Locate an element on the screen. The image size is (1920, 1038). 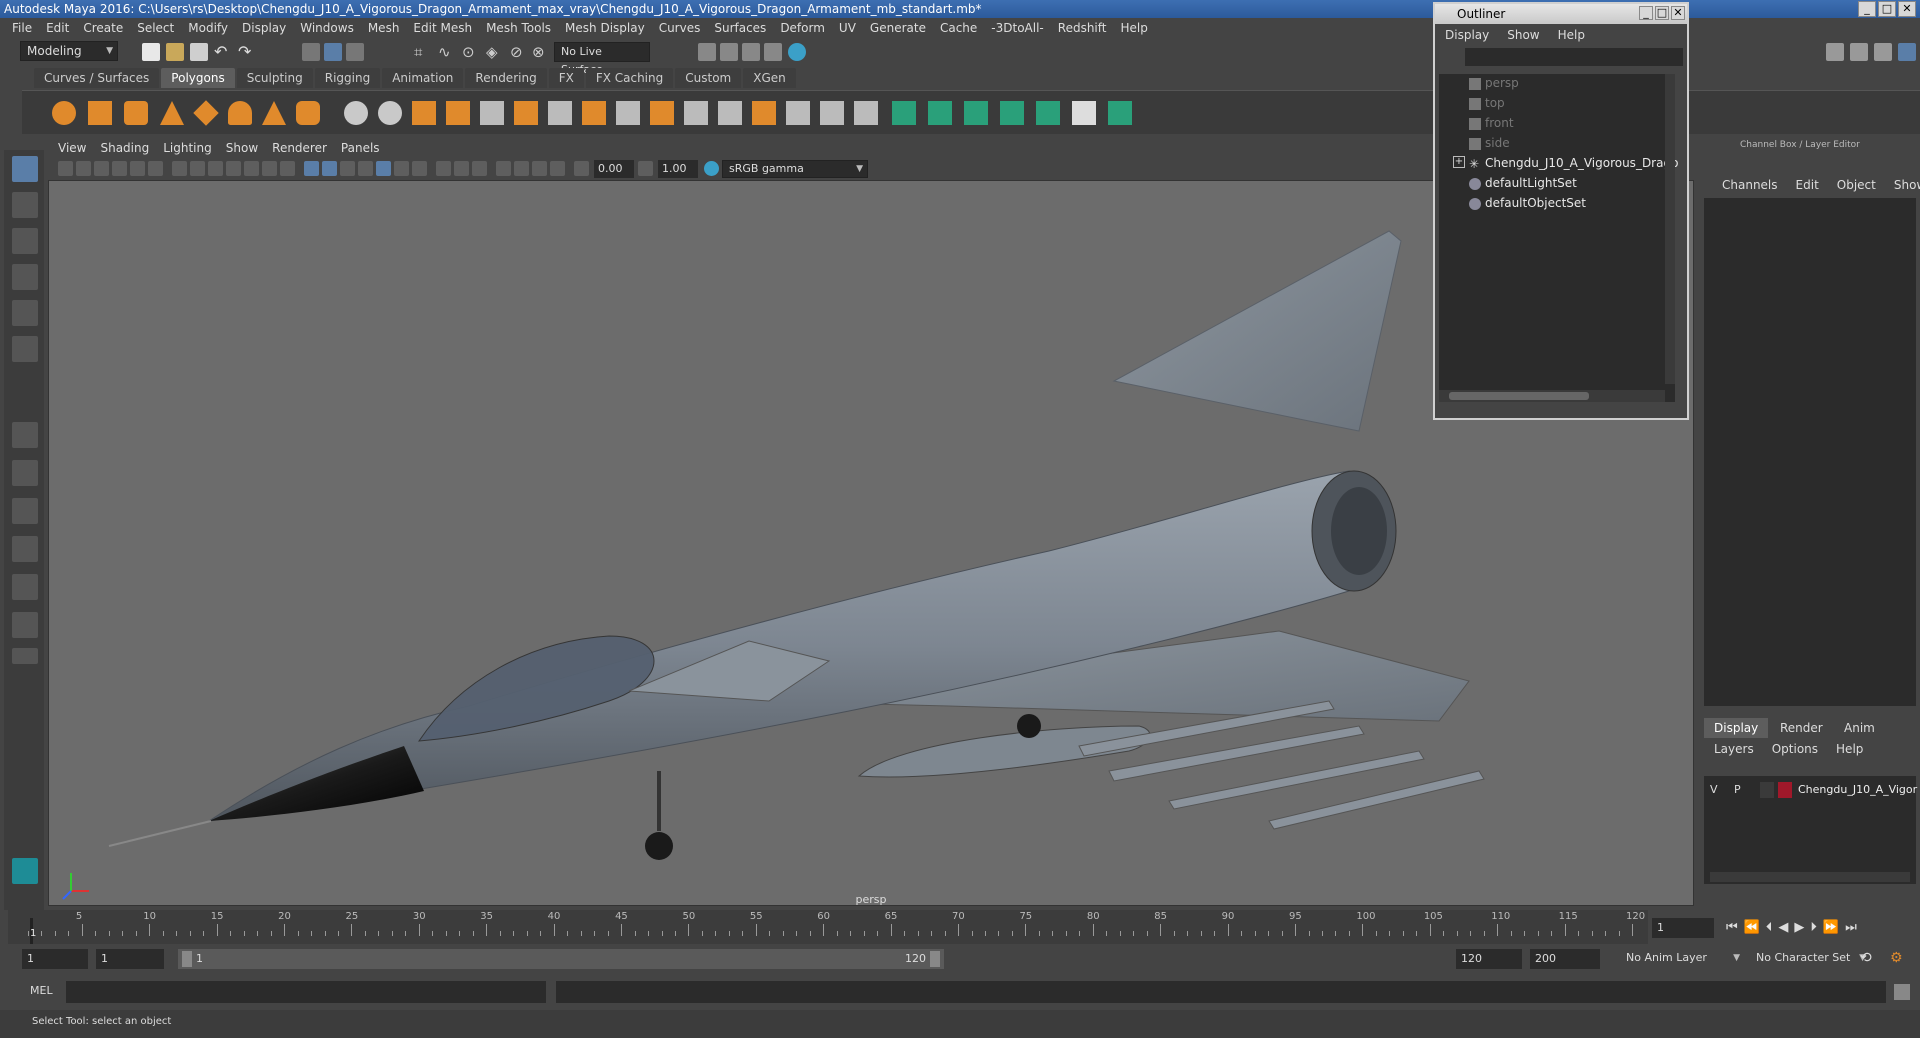
animation-end-field: 200 is located at coordinates (1565, 959).